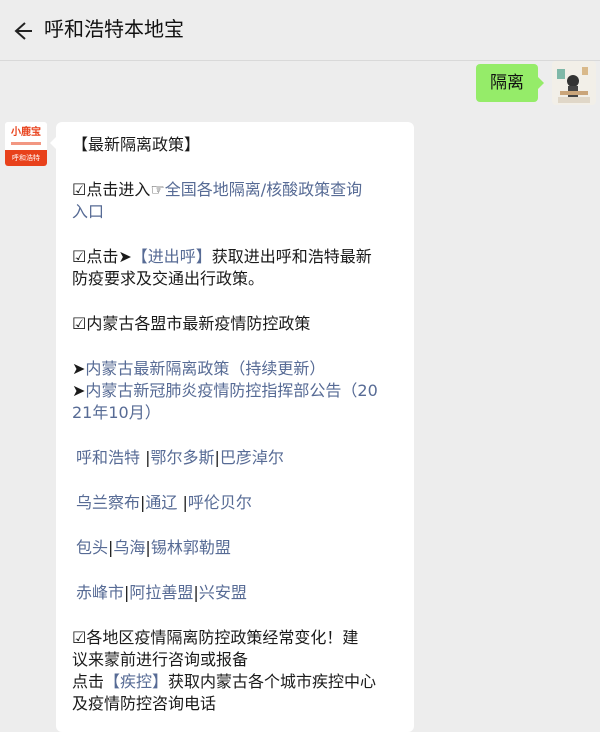 The height and width of the screenshot is (732, 600). I want to click on latest-isolation-policy-link: 内蒙古最新隔离政策（持续更新）, so click(205, 368).